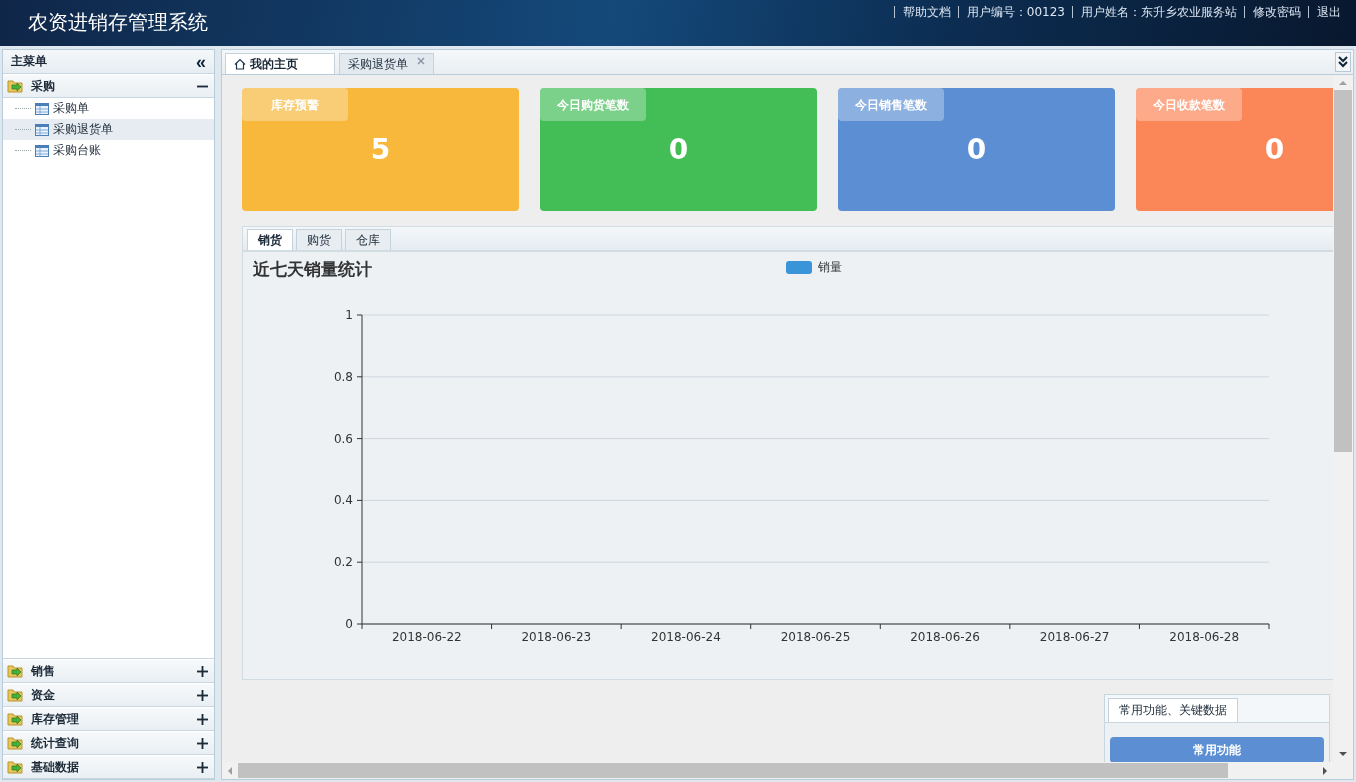 Image resolution: width=1356 pixels, height=782 pixels. I want to click on y-tick-label: 0, so click(349, 624).